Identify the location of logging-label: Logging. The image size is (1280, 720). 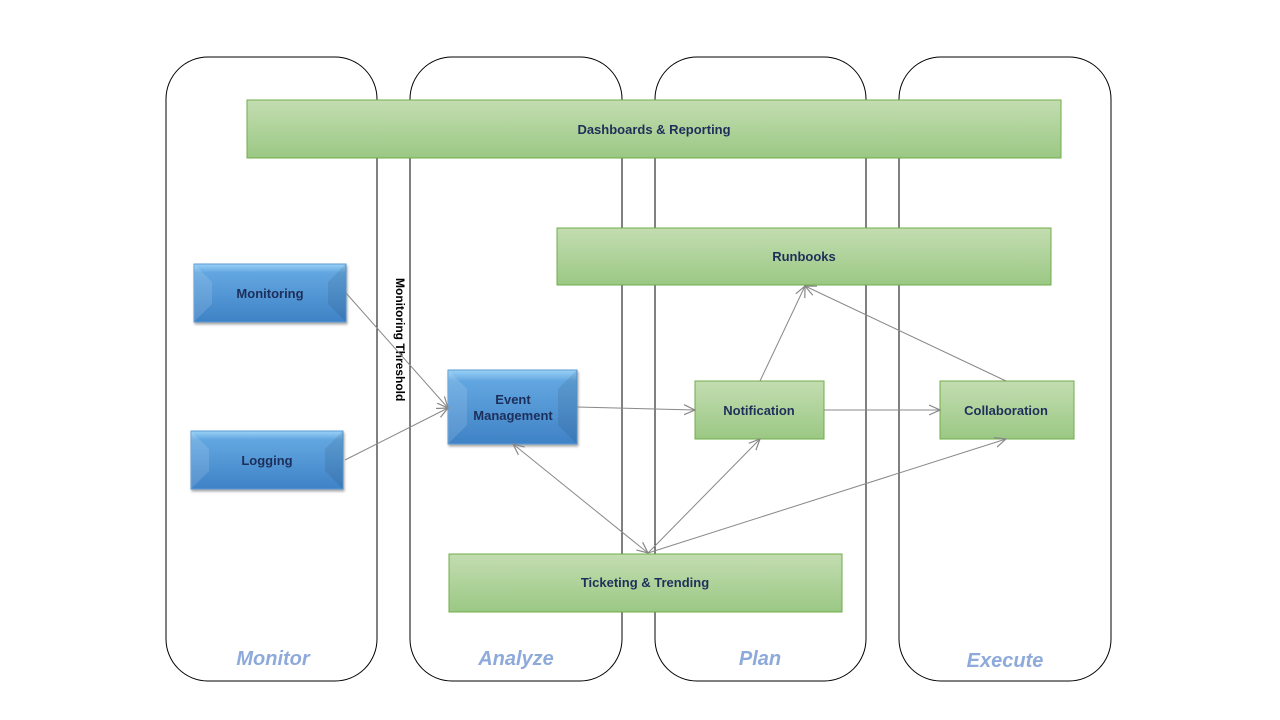
(266, 460).